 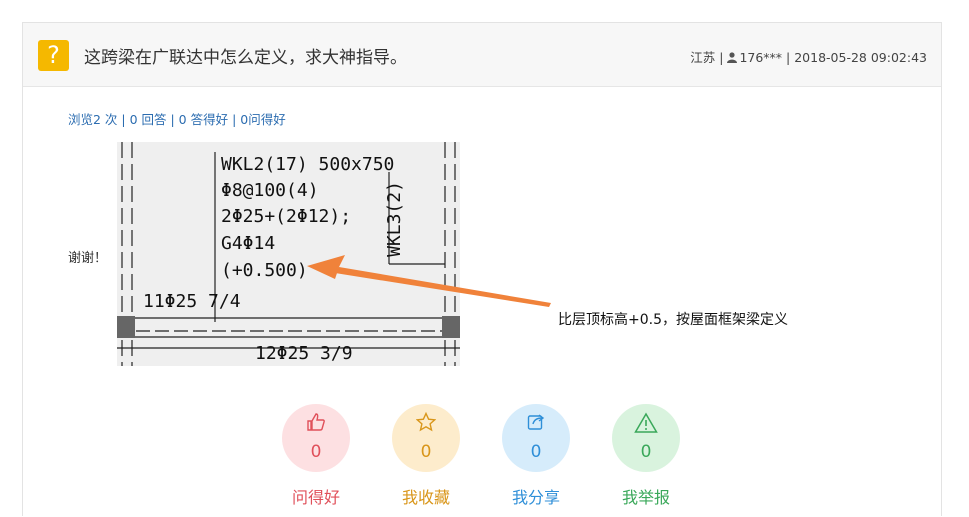 What do you see at coordinates (646, 422) in the screenshot?
I see `warning-icon` at bounding box center [646, 422].